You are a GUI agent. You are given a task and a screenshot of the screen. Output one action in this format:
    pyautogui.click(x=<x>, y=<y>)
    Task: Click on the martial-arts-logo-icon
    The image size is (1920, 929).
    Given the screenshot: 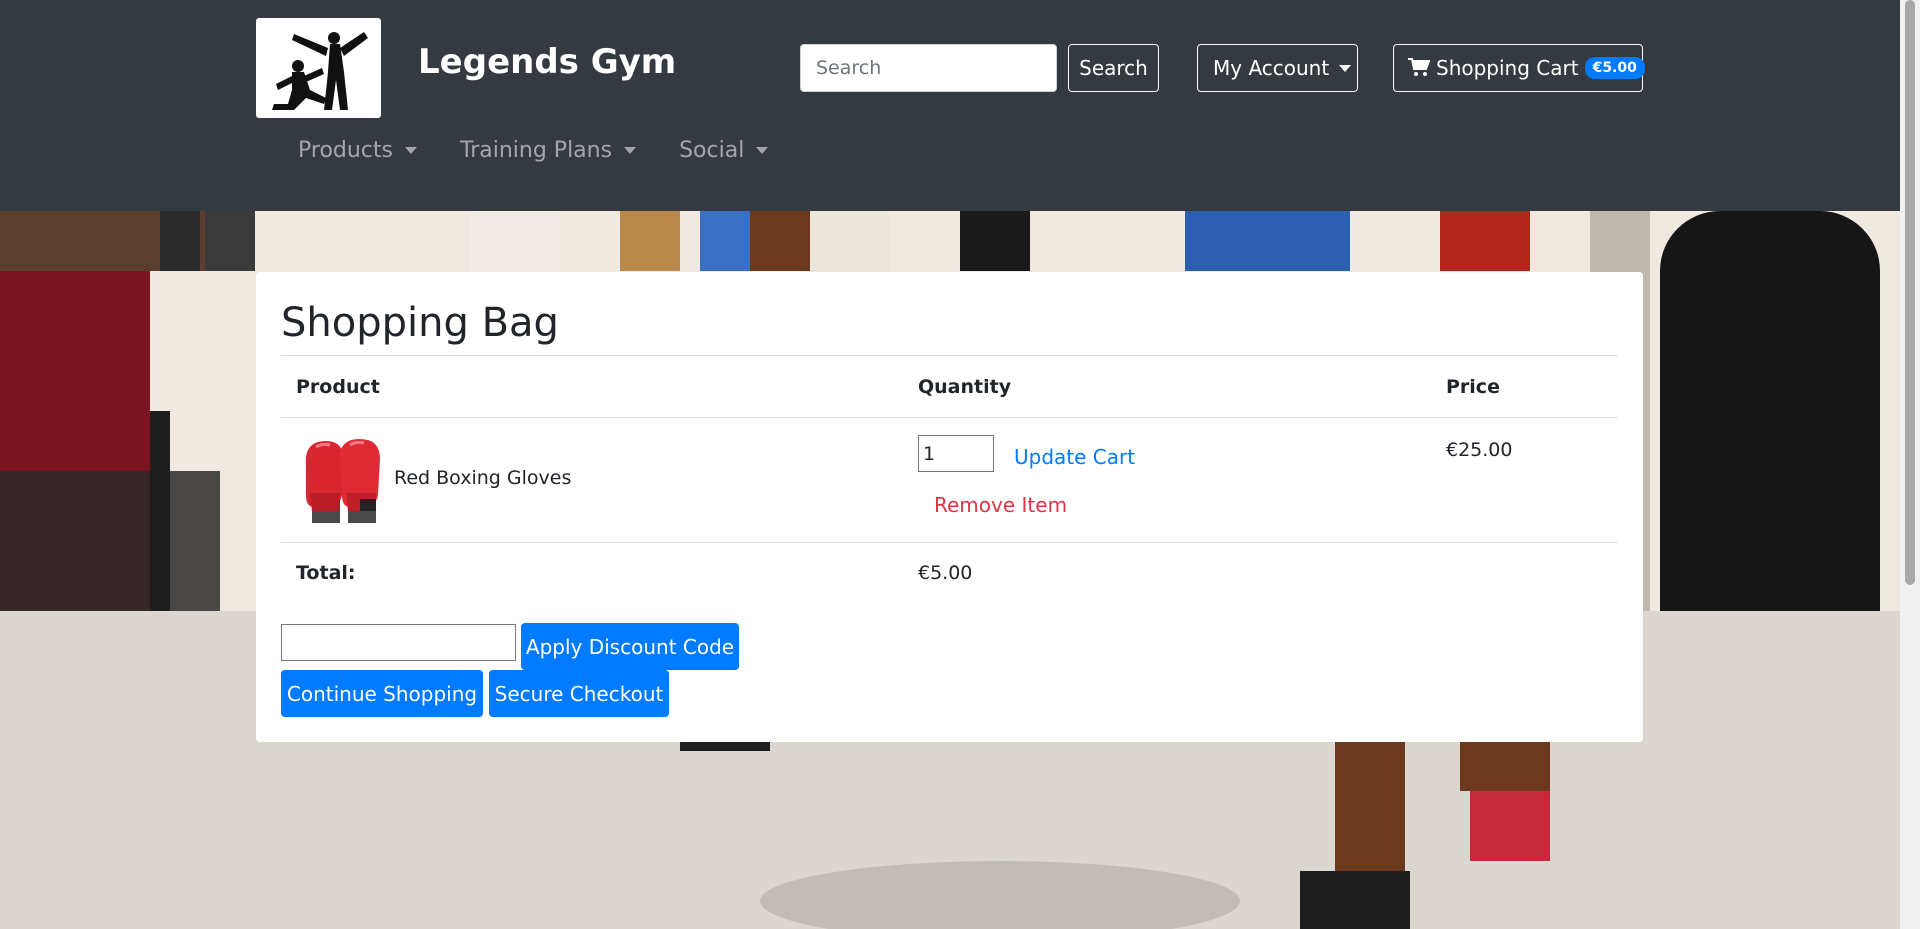 What is the action you would take?
    pyautogui.click(x=320, y=71)
    